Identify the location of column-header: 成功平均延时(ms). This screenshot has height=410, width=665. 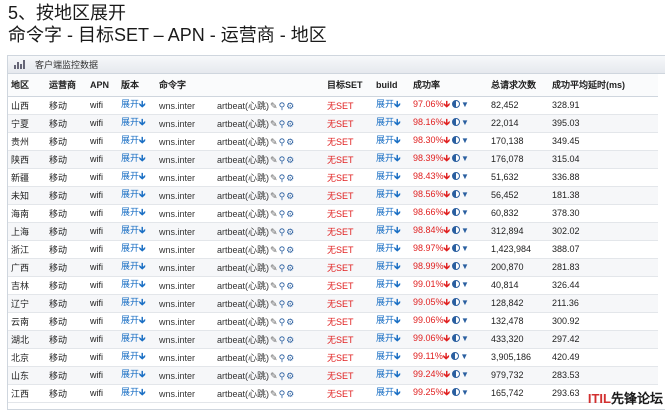
(603, 85).